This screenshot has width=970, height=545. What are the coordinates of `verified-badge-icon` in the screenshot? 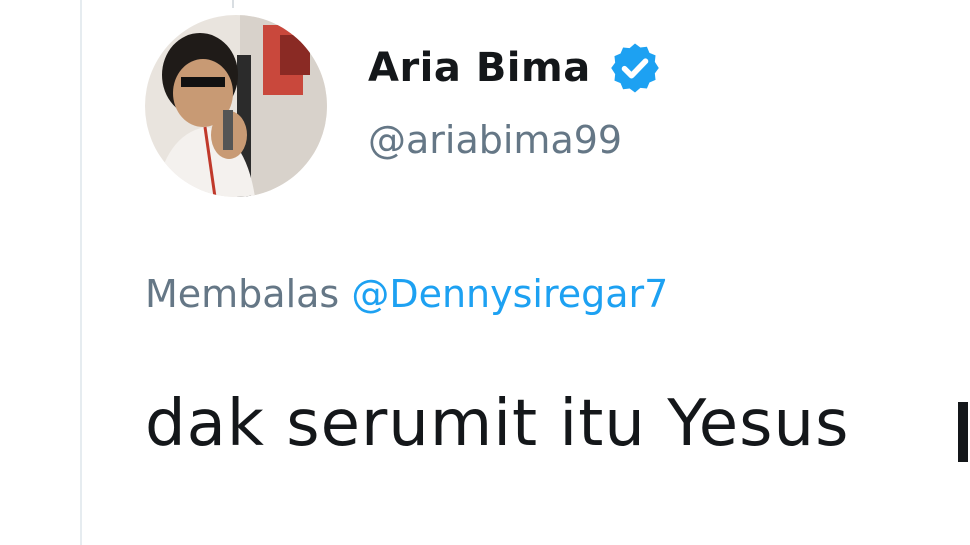 It's located at (635, 68).